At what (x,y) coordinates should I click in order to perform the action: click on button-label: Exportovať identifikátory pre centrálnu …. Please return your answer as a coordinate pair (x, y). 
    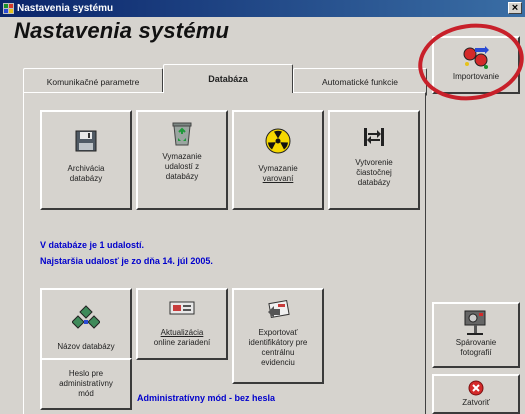
    Looking at the image, I should click on (278, 347).